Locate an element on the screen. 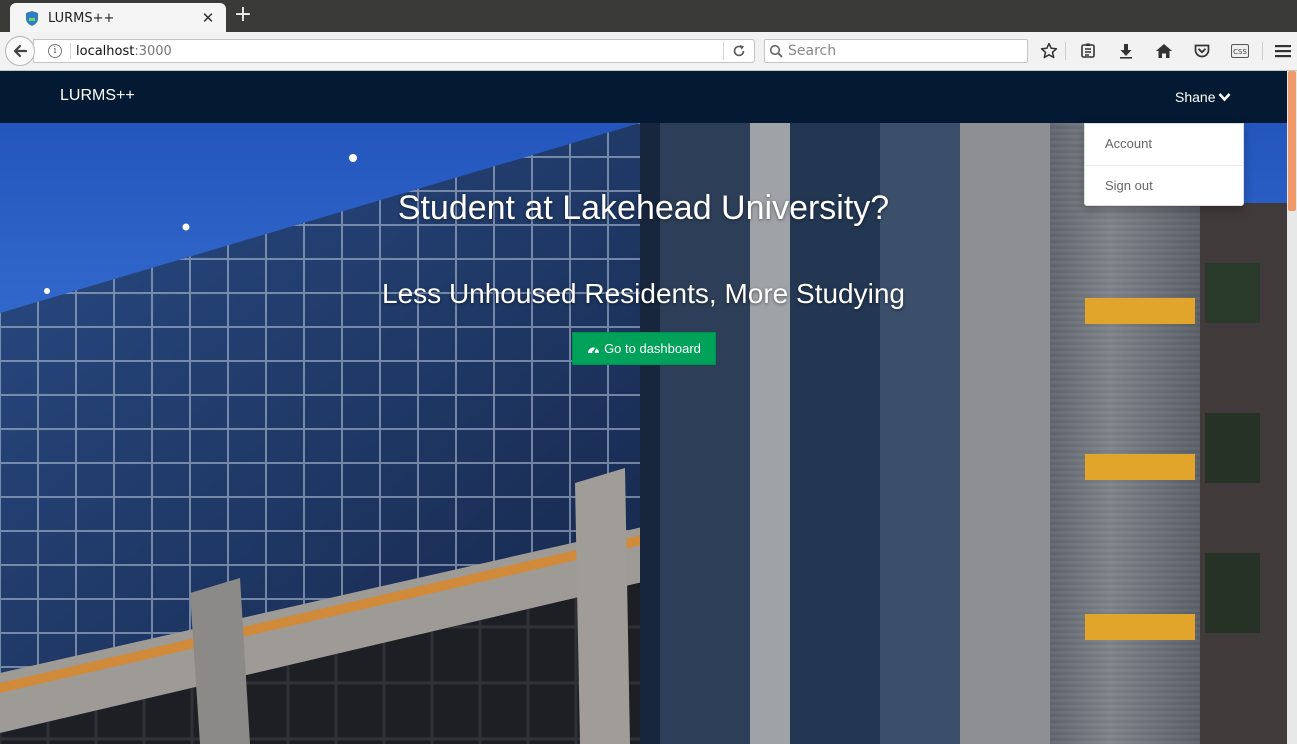 Image resolution: width=1297 pixels, height=744 pixels. tab-title: LURMS++ is located at coordinates (81, 18).